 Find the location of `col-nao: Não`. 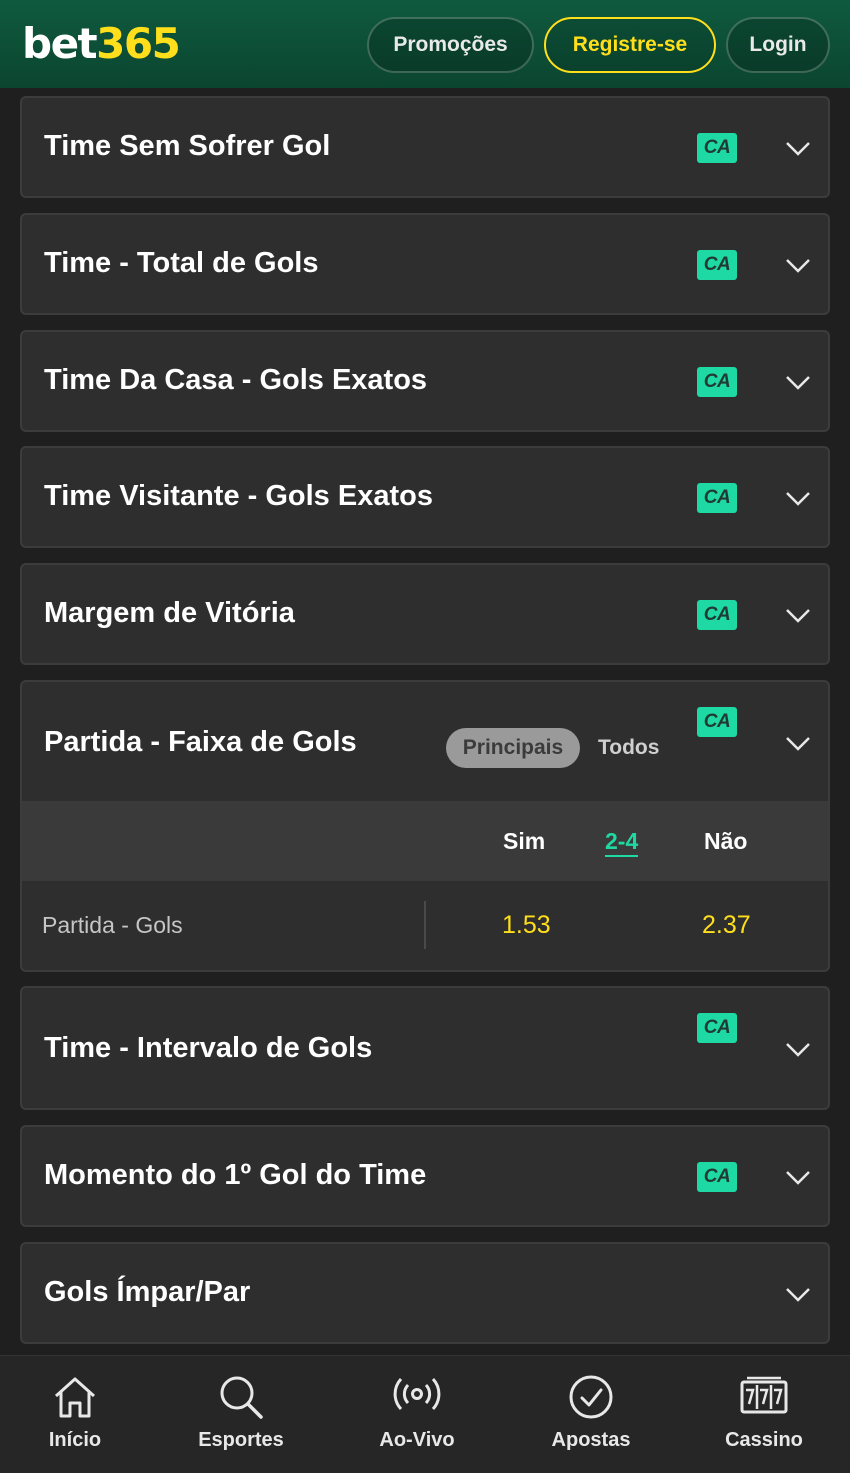

col-nao: Não is located at coordinates (726, 841).